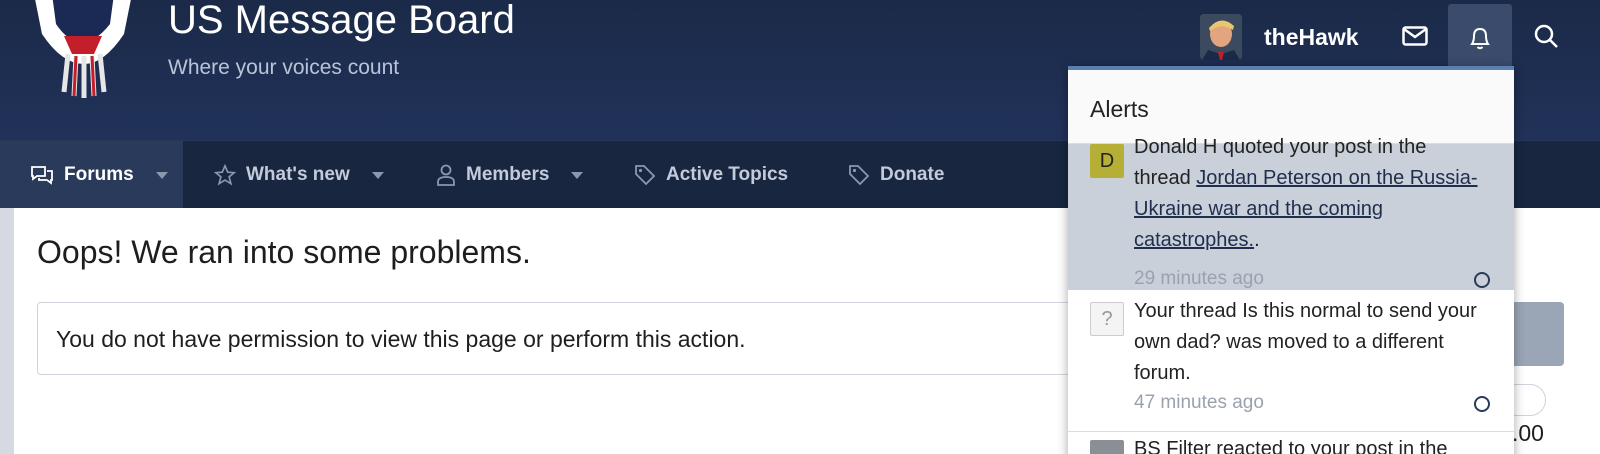 This screenshot has height=454, width=1600. I want to click on alert-item: BS Filter reacted to your post in the, so click(1291, 443).